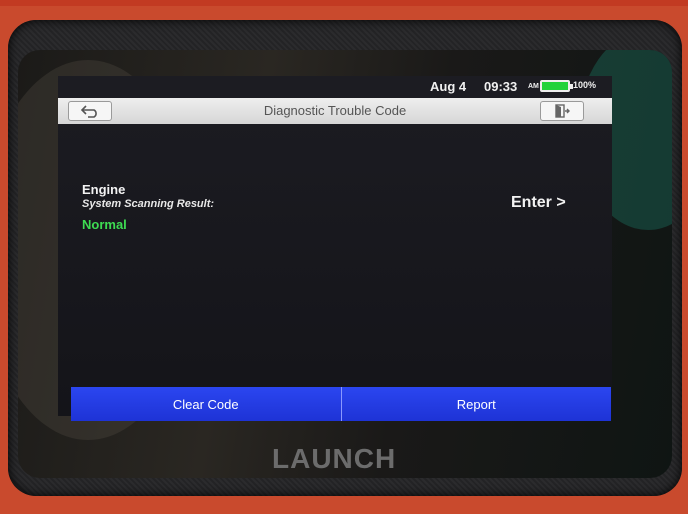 The height and width of the screenshot is (514, 688). I want to click on battery-icon, so click(556, 86).